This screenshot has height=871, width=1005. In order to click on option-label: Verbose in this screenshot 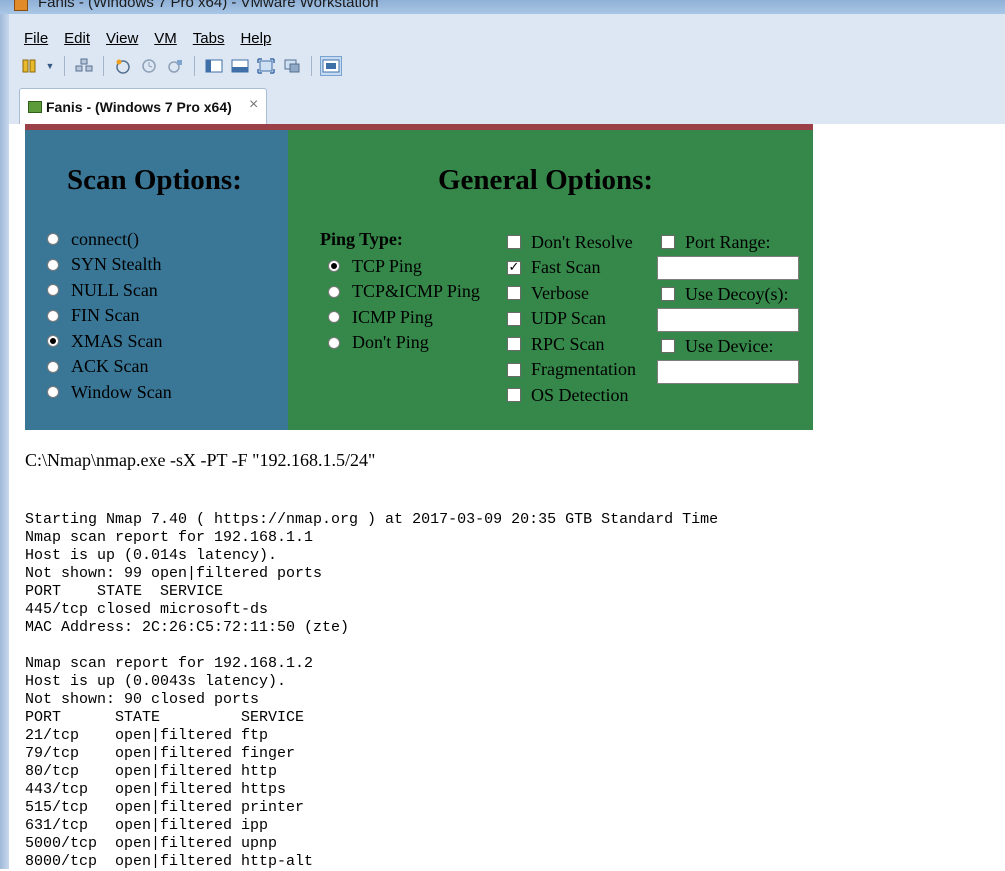, I will do `click(560, 292)`.